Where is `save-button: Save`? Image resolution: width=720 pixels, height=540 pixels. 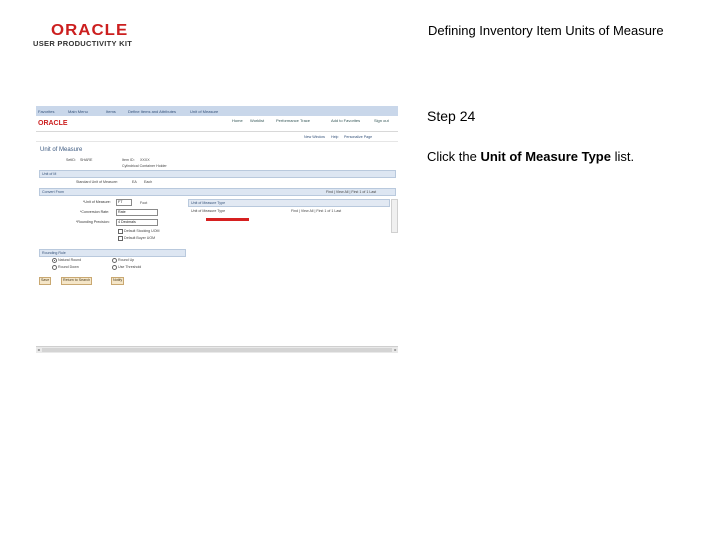
save-button: Save is located at coordinates (45, 281).